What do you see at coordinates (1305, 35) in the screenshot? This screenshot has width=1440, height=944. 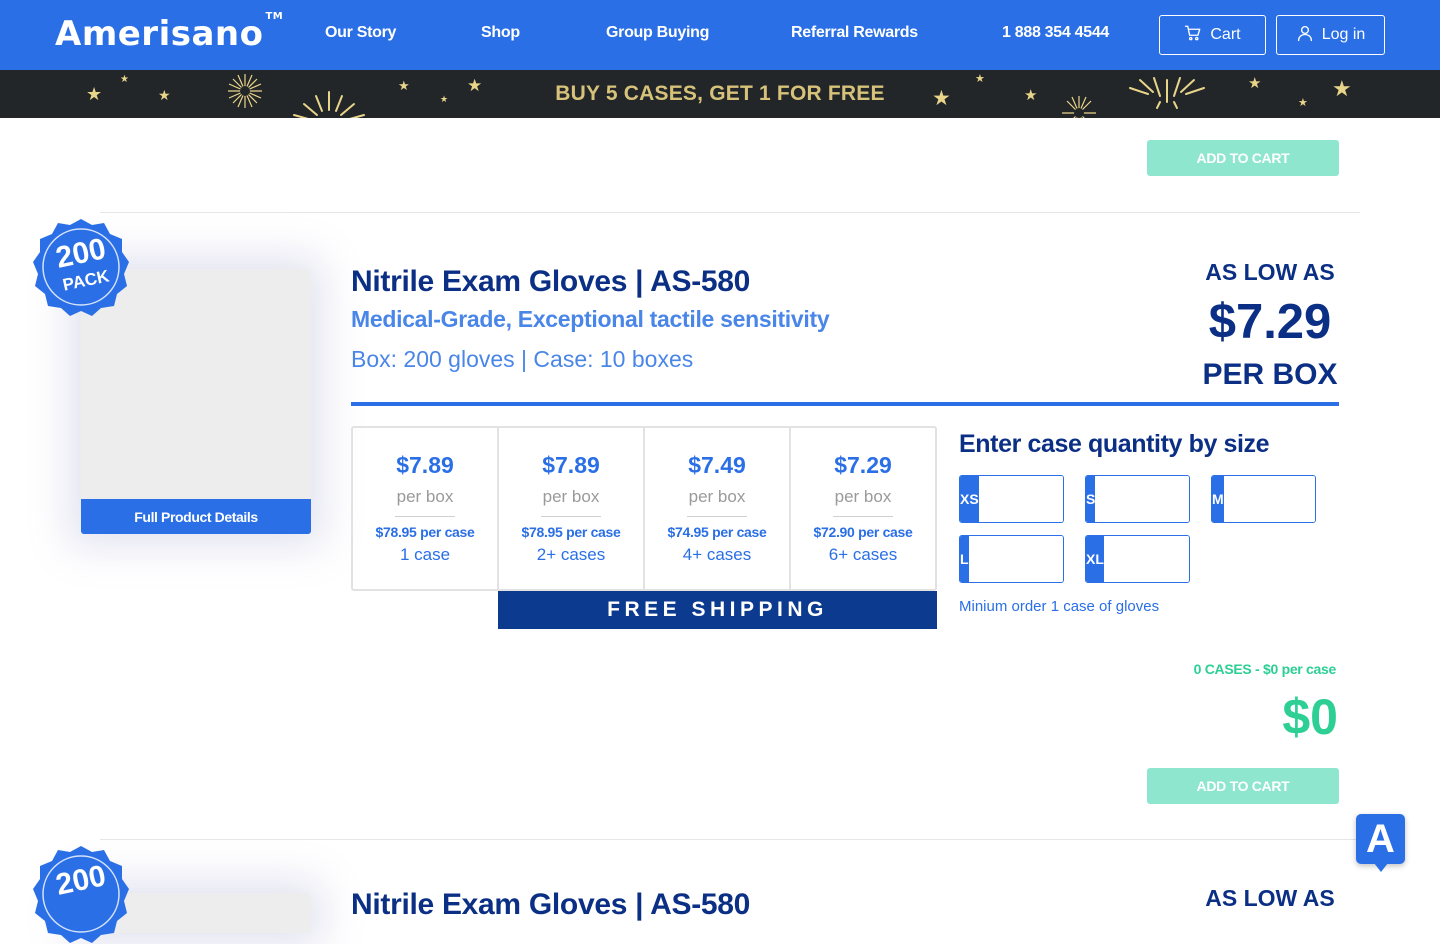 I see `user-icon` at bounding box center [1305, 35].